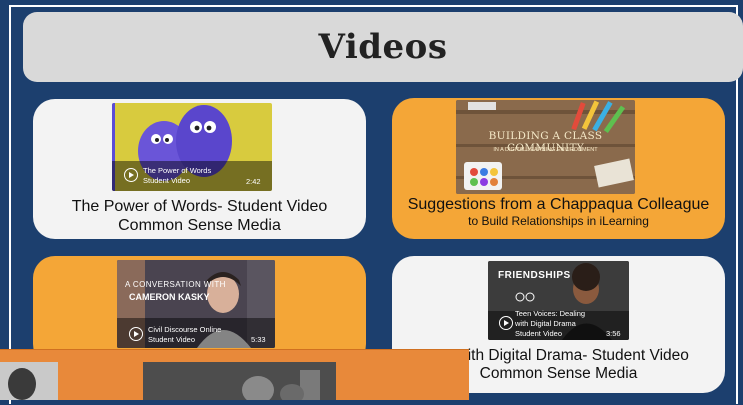 The width and height of the screenshot is (743, 405). I want to click on video-duration: 2:42, so click(253, 181).